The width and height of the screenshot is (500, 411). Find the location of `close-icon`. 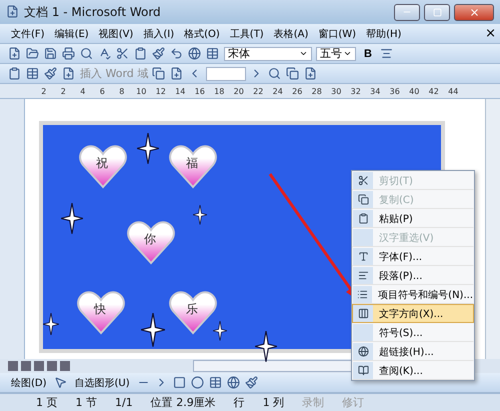

close-icon is located at coordinates (474, 12).